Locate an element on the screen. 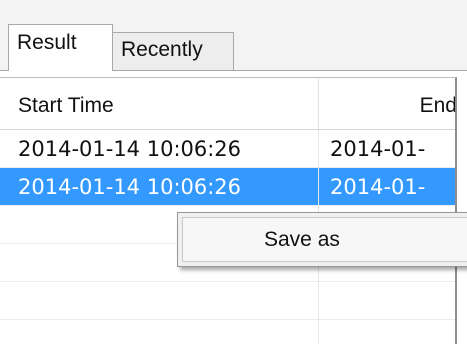  menu-item-save-as-label: Save as is located at coordinates (302, 239).